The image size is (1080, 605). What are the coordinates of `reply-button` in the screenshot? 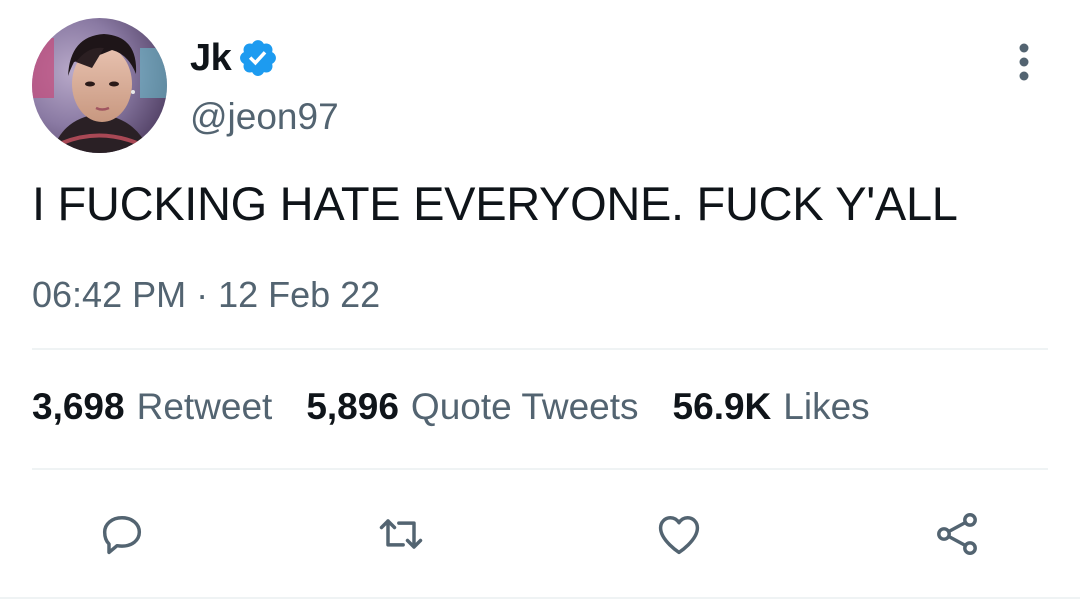 It's located at (122, 534).